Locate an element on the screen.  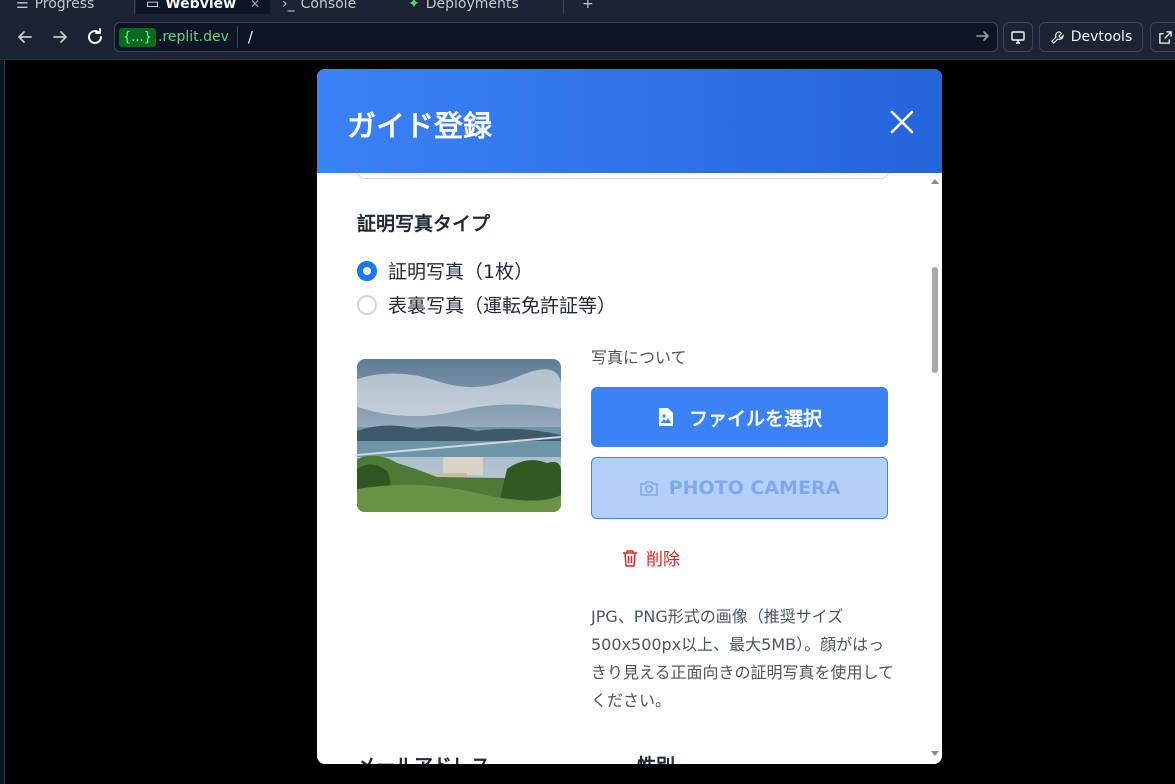
gender-label: 性別 is located at coordinates (656, 757).